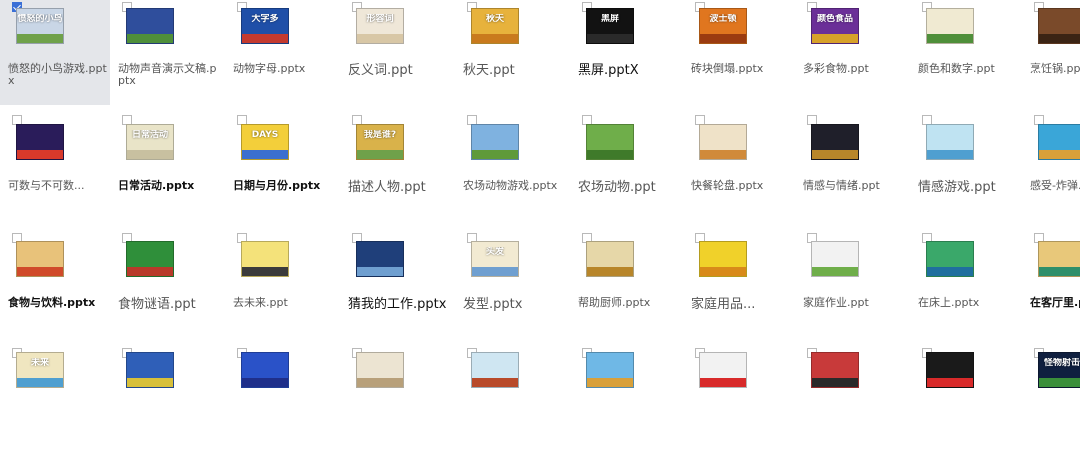 The height and width of the screenshot is (453, 1080). I want to click on file-name: 农场动物.ppt, so click(628, 188).